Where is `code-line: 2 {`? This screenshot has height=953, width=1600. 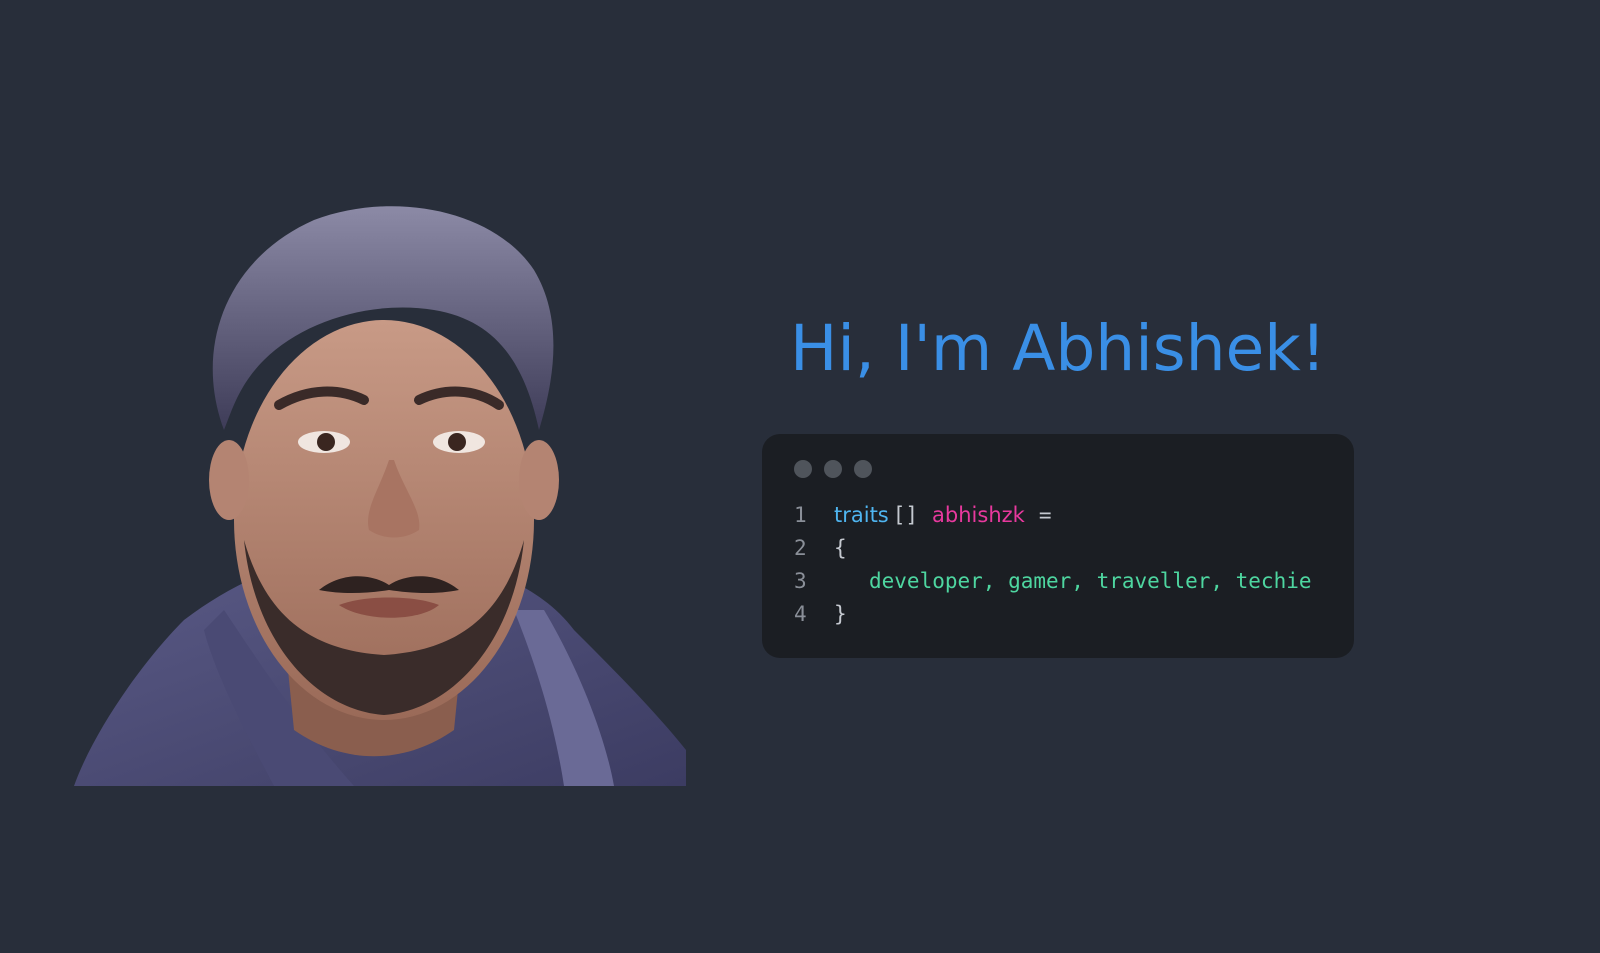 code-line: 2 { is located at coordinates (1059, 547).